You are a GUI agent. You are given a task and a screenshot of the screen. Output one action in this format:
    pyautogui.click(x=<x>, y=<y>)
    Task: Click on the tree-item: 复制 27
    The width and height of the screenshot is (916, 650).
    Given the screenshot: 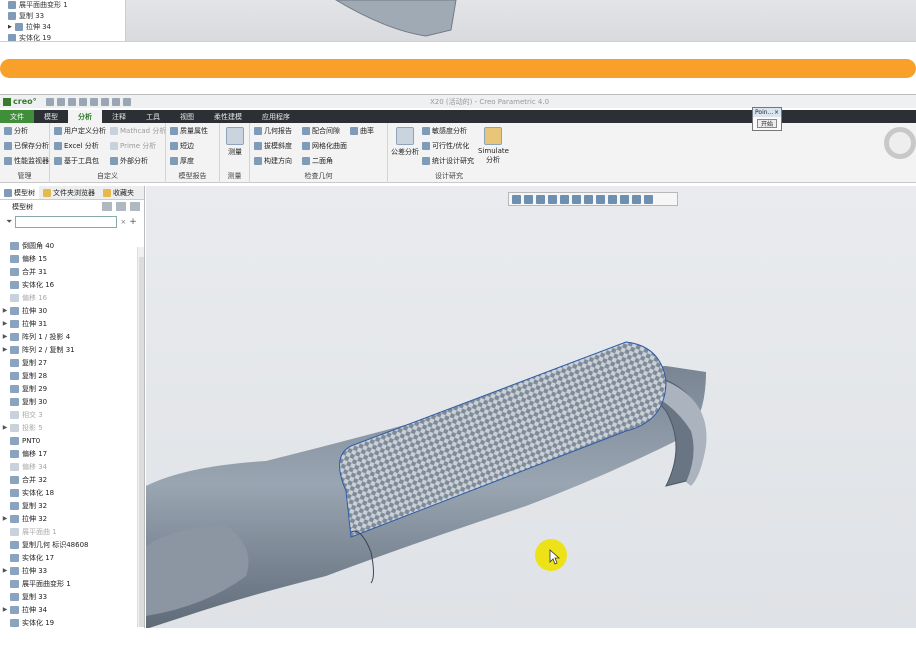 What is the action you would take?
    pyautogui.click(x=69, y=362)
    